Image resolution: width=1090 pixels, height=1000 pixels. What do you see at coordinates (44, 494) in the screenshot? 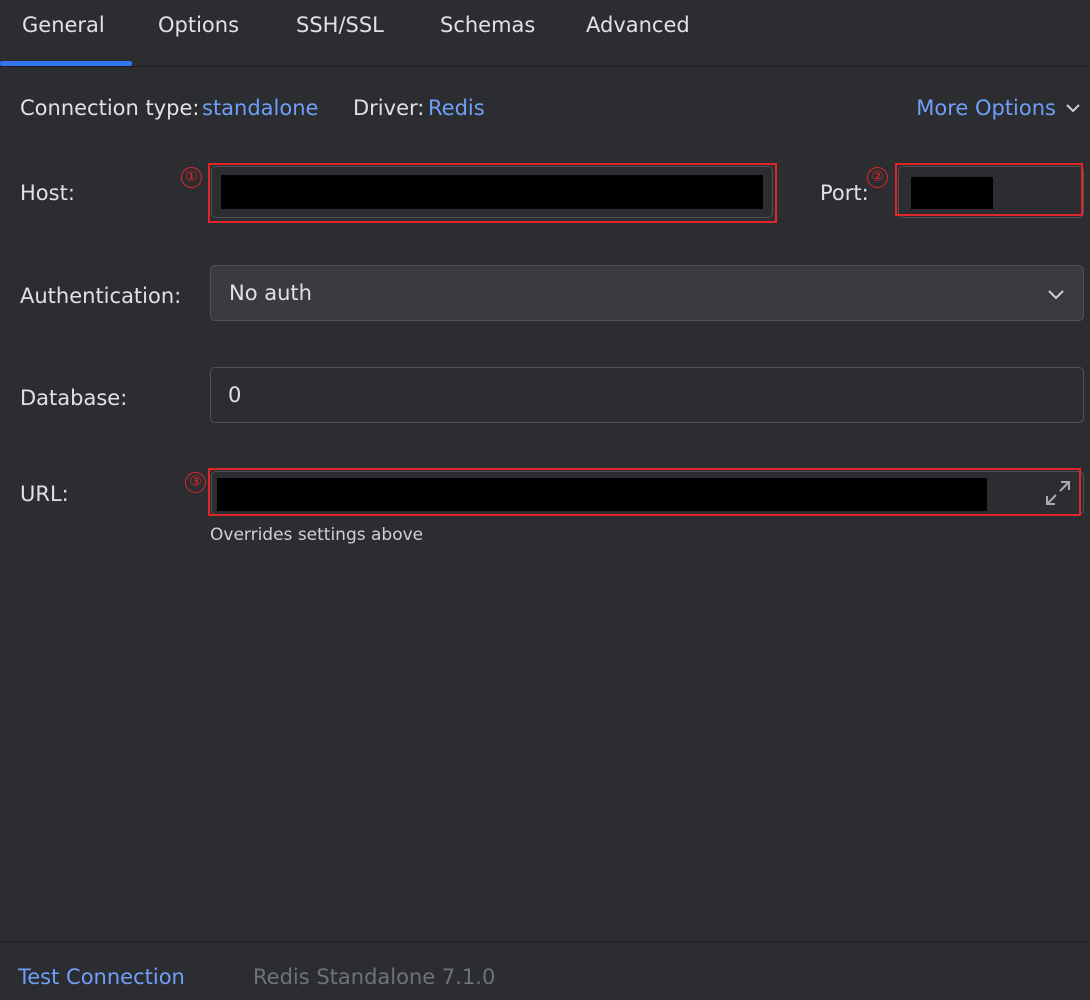
I see `url-label: URL:` at bounding box center [44, 494].